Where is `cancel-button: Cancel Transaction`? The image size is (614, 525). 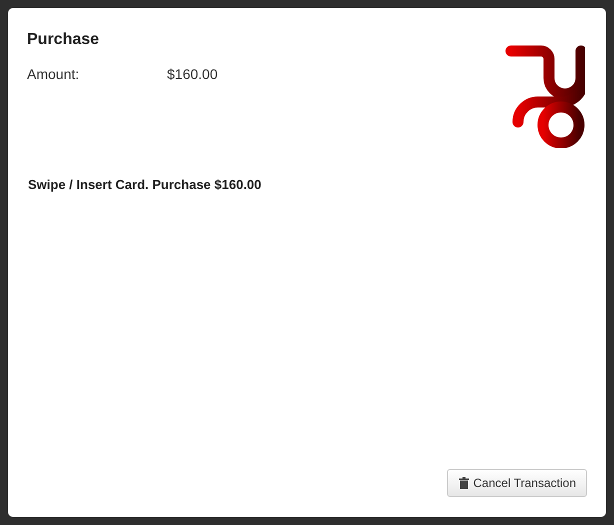 cancel-button: Cancel Transaction is located at coordinates (517, 483).